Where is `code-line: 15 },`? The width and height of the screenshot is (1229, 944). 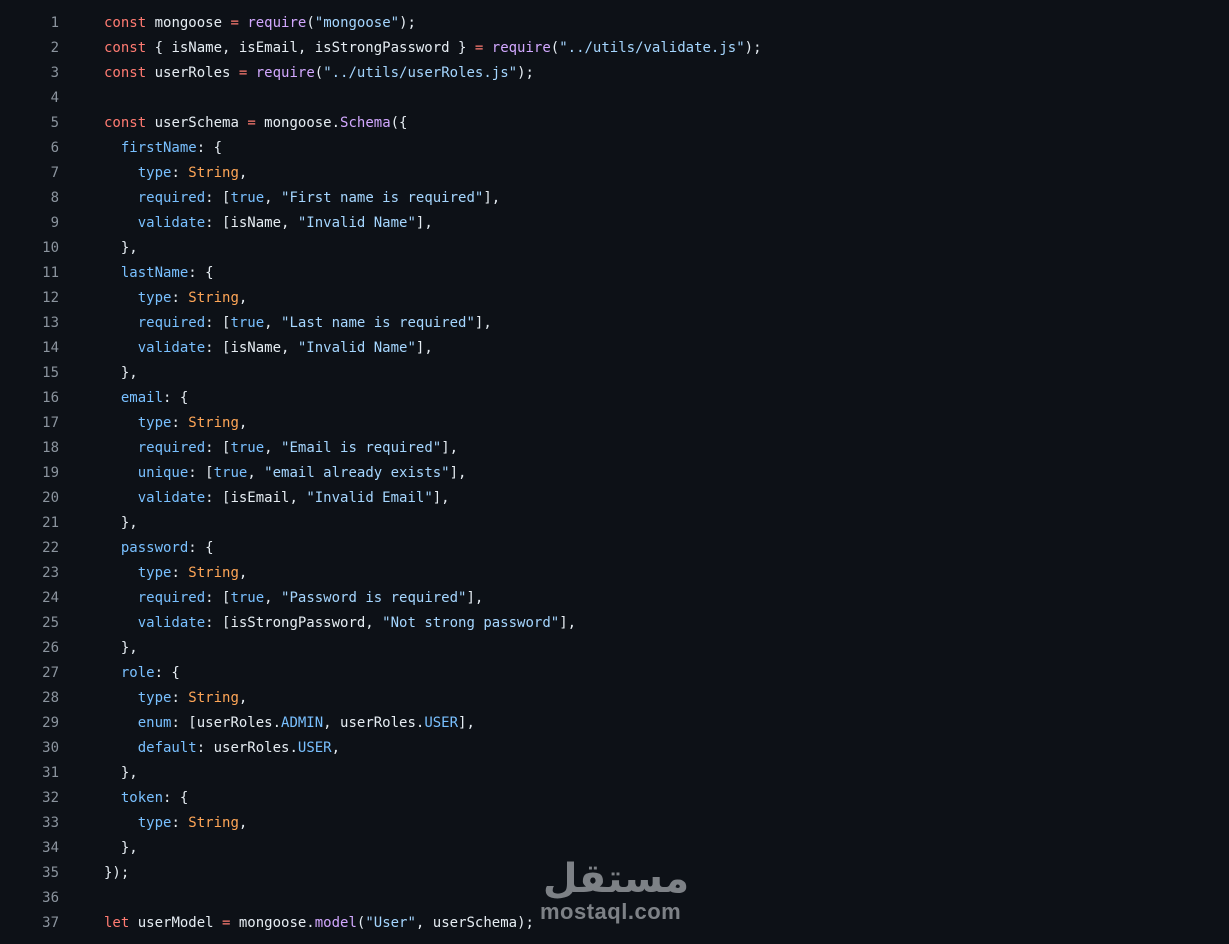 code-line: 15 }, is located at coordinates (614, 373).